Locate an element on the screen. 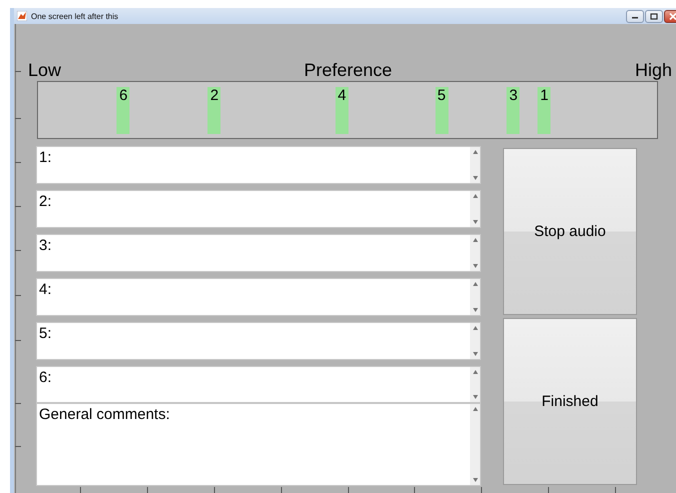  marker-handle: 5 is located at coordinates (441, 110).